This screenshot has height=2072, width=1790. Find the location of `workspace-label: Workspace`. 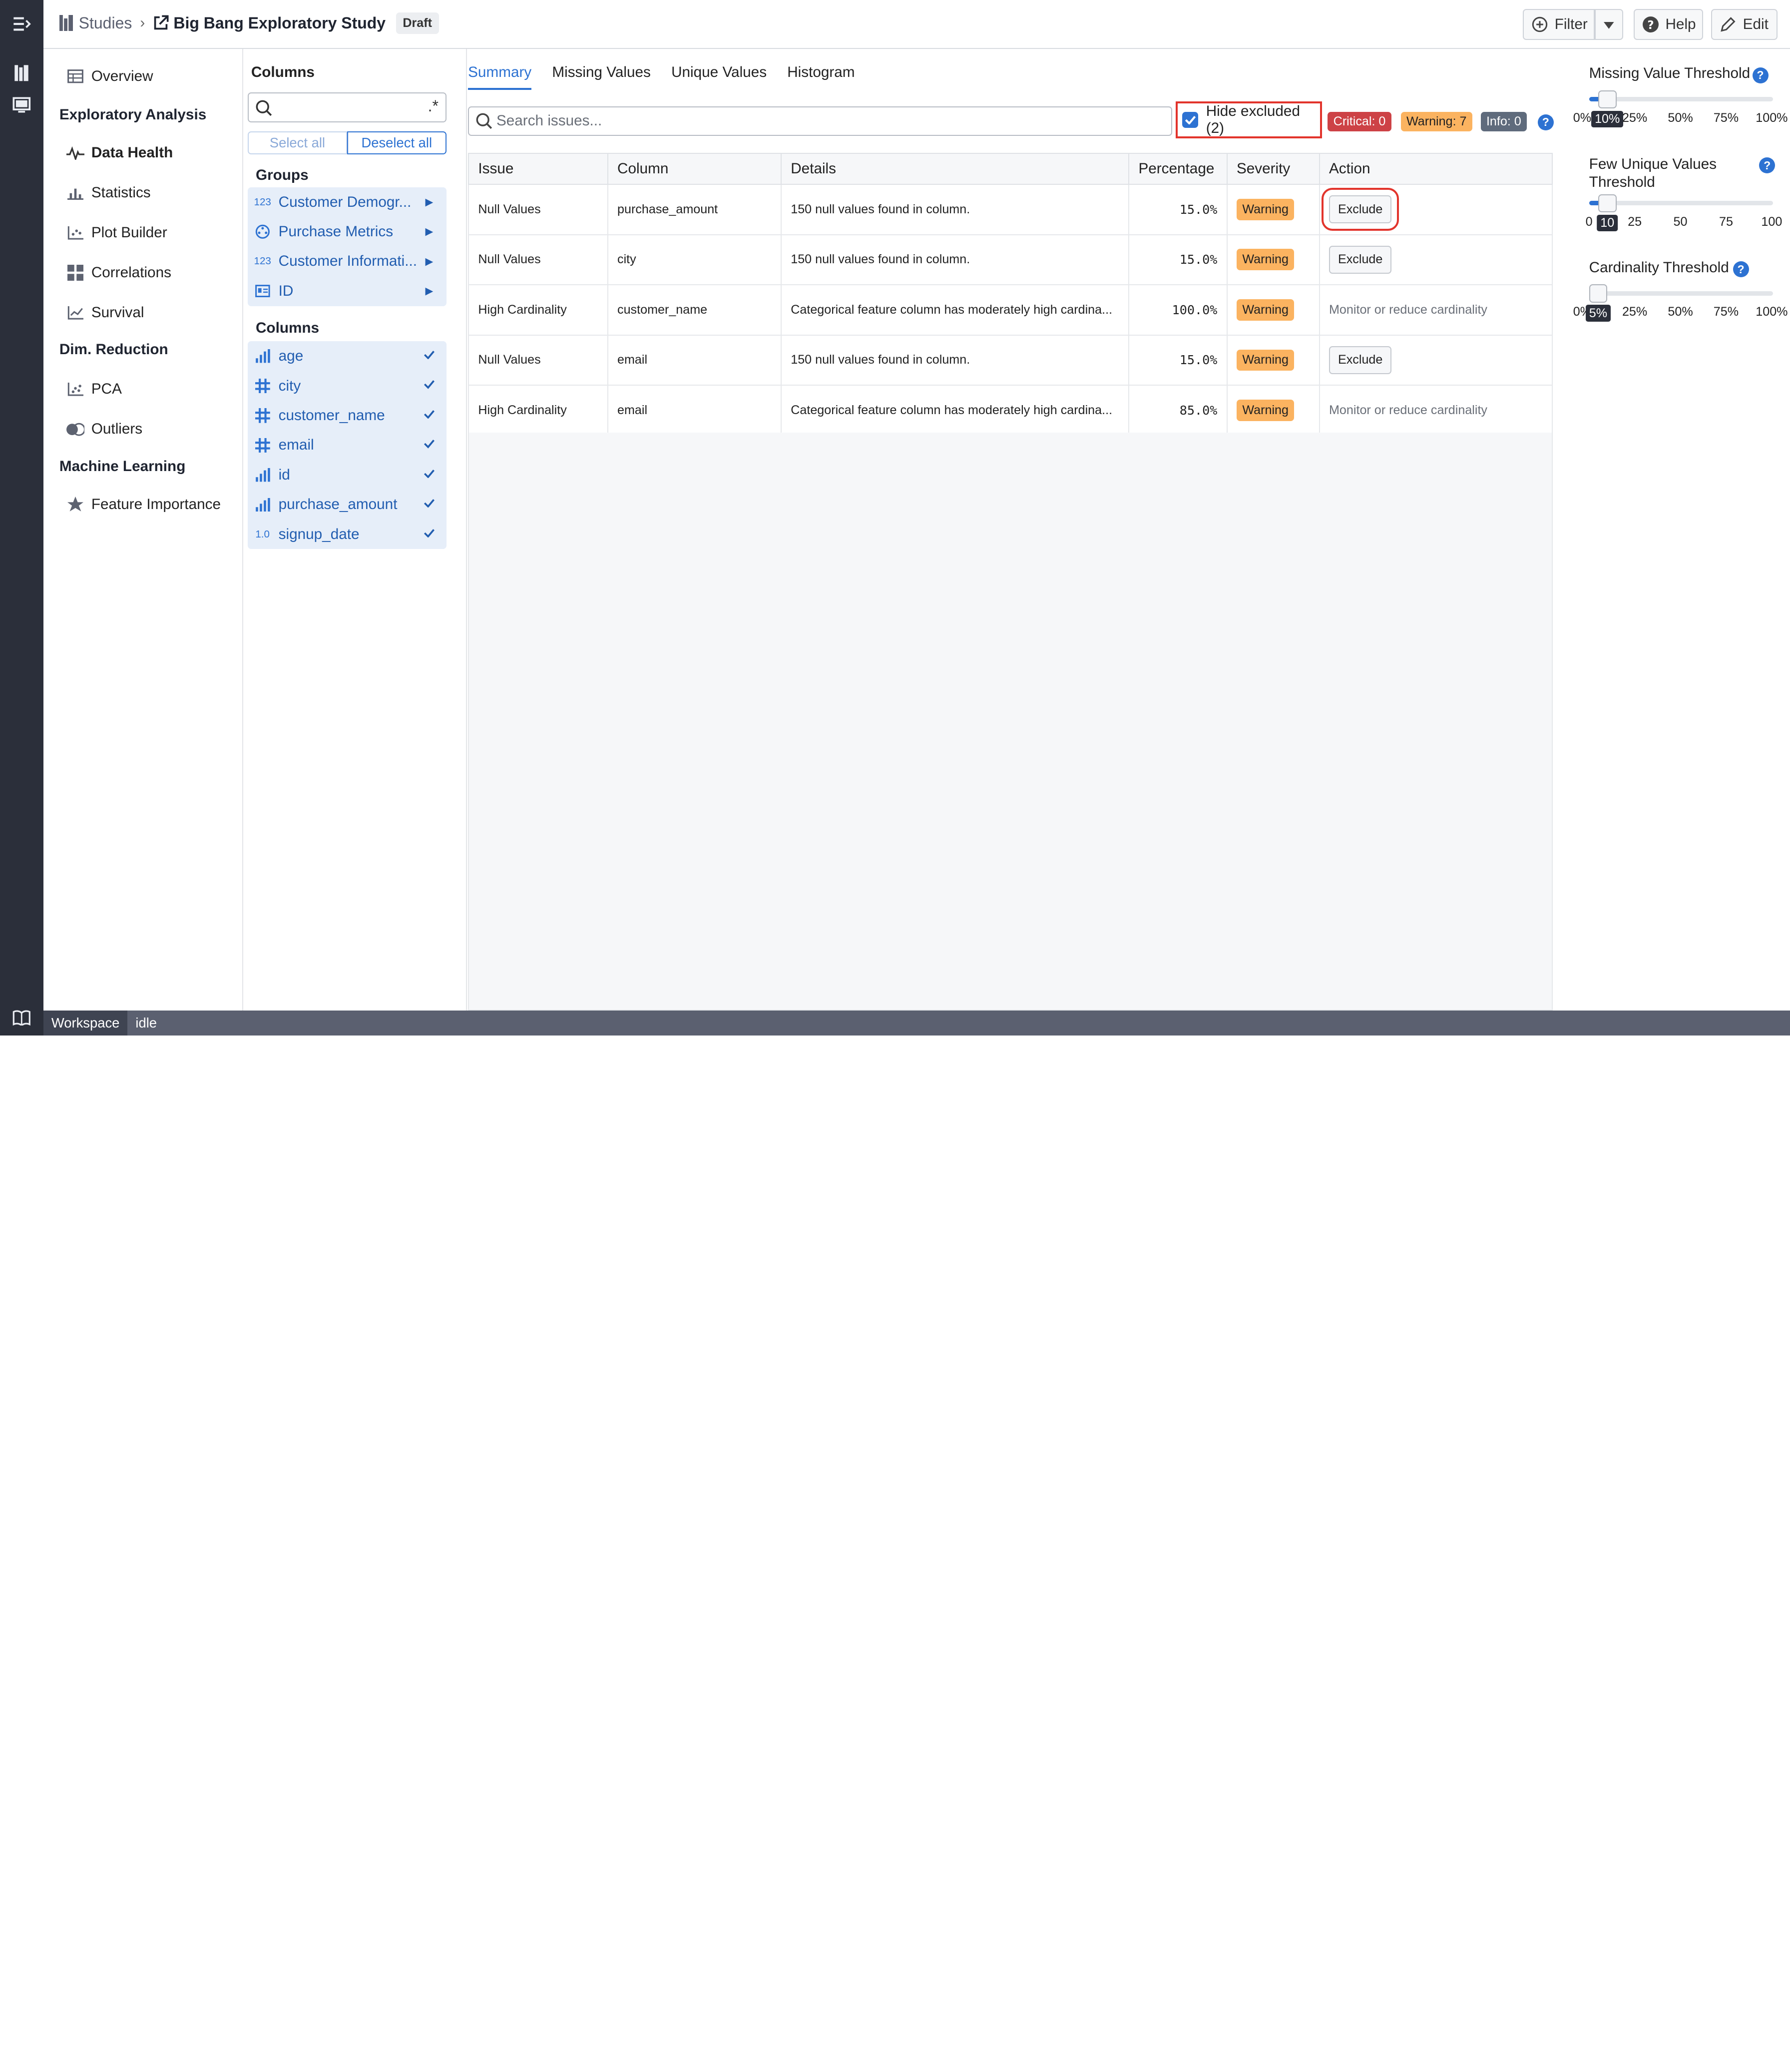

workspace-label: Workspace is located at coordinates (85, 1023).